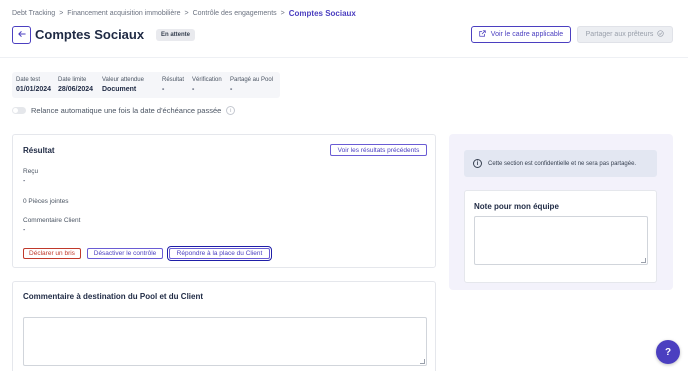 The width and height of the screenshot is (688, 371). What do you see at coordinates (33, 85) in the screenshot?
I see `info-date-test: Date test 01/01/2024` at bounding box center [33, 85].